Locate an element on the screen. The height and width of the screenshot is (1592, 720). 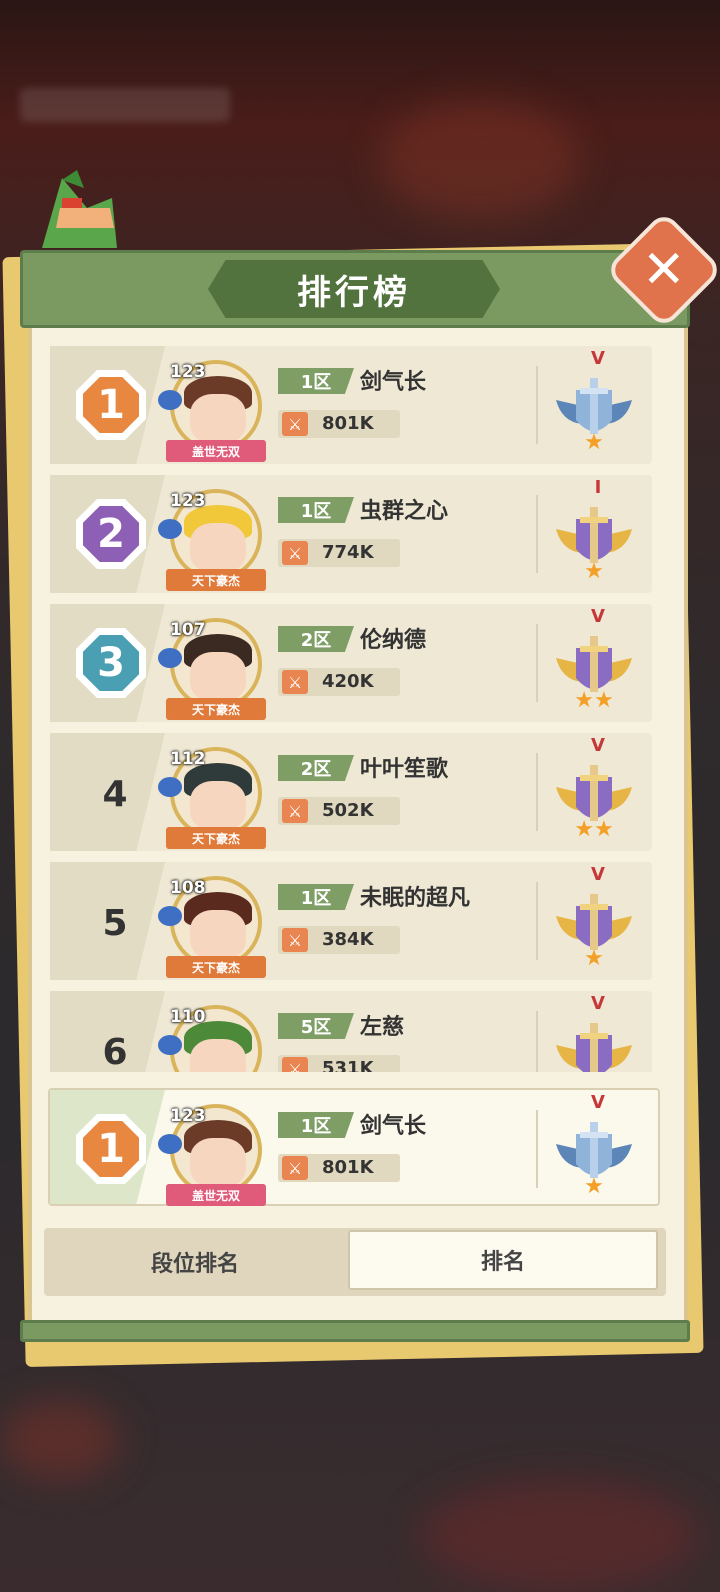
list-item: 5 108 天下豪杰 1区 未眠的超凡 ⚔ 384K V ★ is located at coordinates (351, 921).